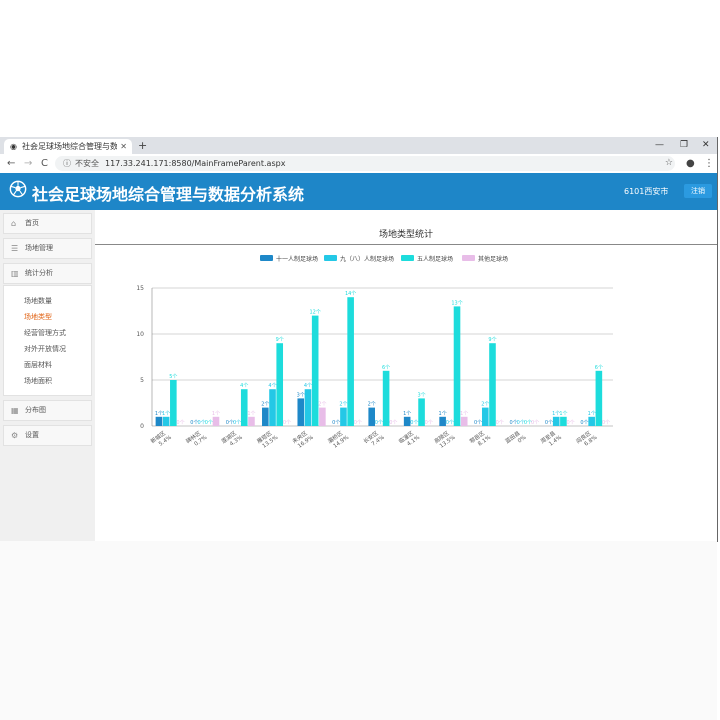 The image size is (720, 720). Describe the element at coordinates (45, 333) in the screenshot. I see `submenu-operation-mode: 经营管理方式` at that location.